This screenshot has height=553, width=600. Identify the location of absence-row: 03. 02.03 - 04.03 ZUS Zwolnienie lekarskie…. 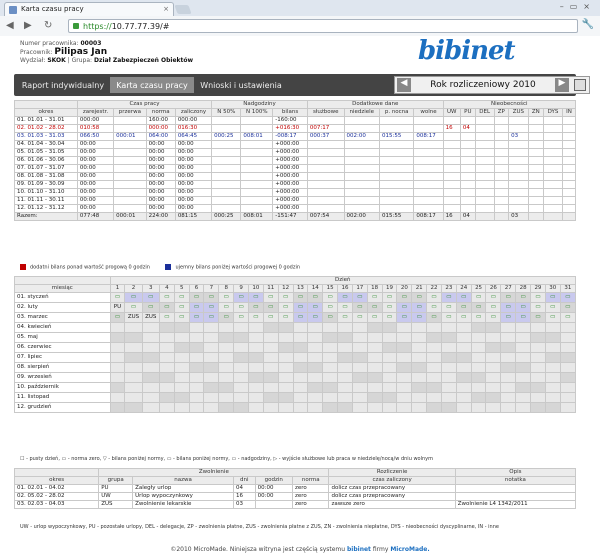
(295, 504).